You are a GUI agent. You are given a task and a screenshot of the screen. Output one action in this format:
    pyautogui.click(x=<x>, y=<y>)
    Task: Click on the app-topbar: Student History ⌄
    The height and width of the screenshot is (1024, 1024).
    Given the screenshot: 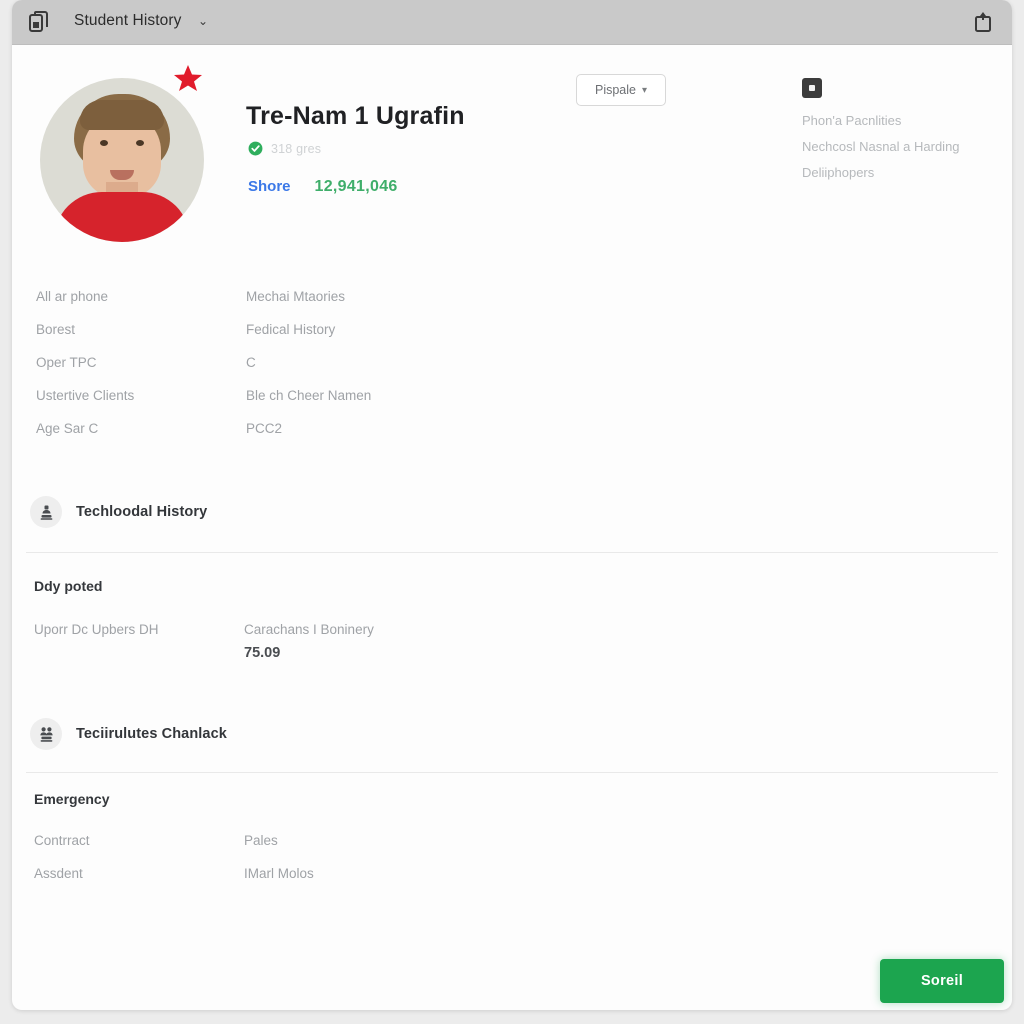 What is the action you would take?
    pyautogui.click(x=512, y=22)
    